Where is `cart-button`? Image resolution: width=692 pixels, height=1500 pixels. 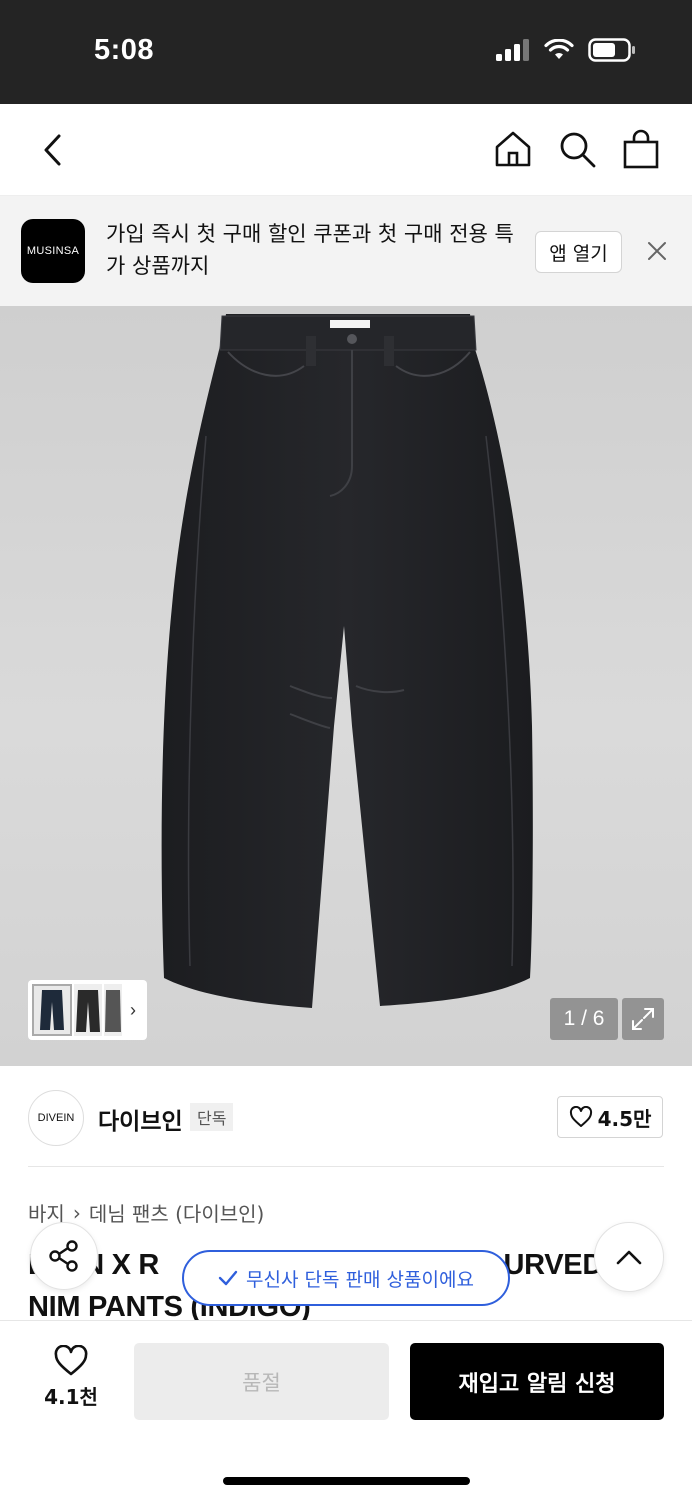 cart-button is located at coordinates (641, 149).